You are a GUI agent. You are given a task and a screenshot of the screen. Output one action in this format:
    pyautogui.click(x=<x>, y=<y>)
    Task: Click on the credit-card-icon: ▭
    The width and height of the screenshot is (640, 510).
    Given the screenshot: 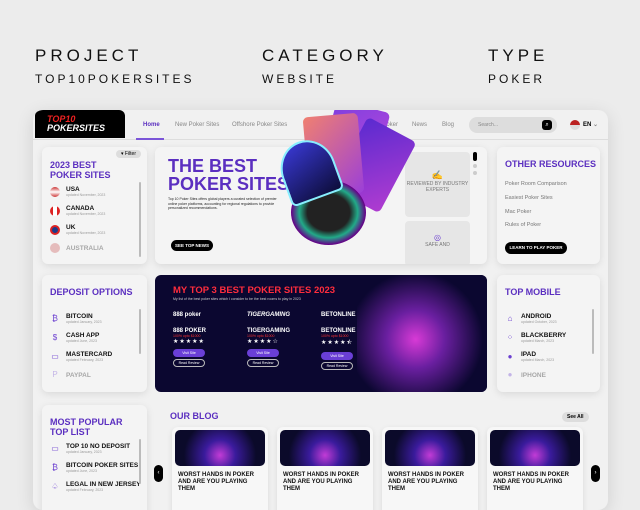 What is the action you would take?
    pyautogui.click(x=55, y=356)
    